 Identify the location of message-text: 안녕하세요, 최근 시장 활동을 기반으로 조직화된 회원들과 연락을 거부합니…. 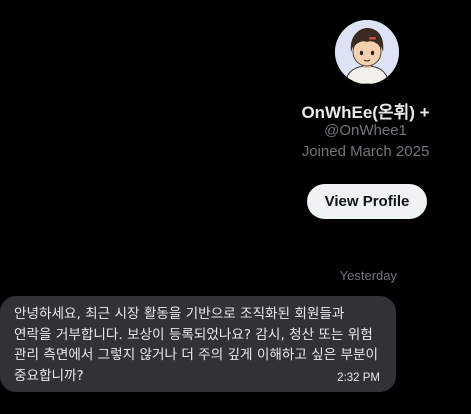
(196, 345).